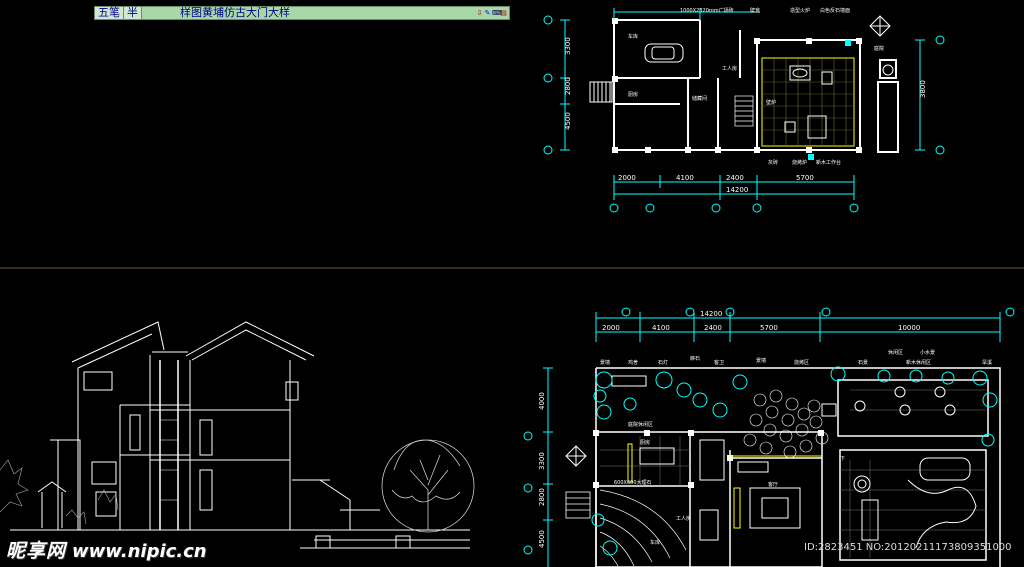 This screenshot has width=1024, height=567. What do you see at coordinates (828, 162) in the screenshot?
I see `plan-label: 新木工作台` at bounding box center [828, 162].